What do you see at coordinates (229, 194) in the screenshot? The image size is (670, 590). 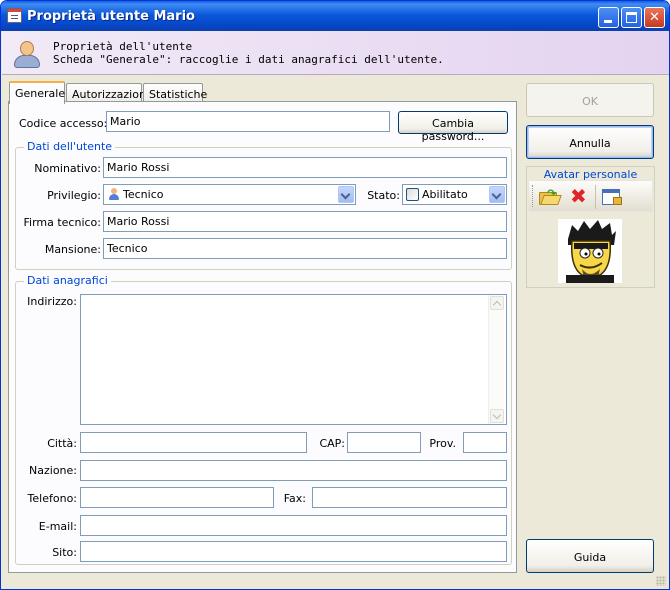 I see `privilegio-select: Tecnico` at bounding box center [229, 194].